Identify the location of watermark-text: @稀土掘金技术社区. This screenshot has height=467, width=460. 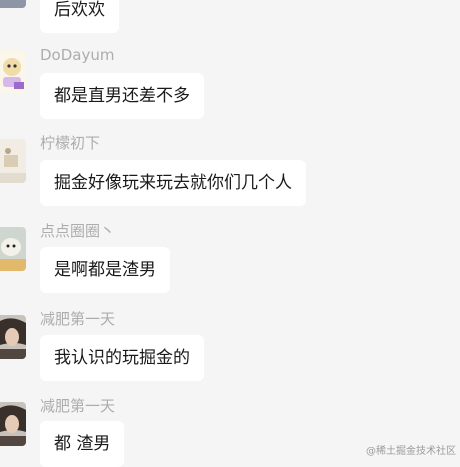
(411, 451).